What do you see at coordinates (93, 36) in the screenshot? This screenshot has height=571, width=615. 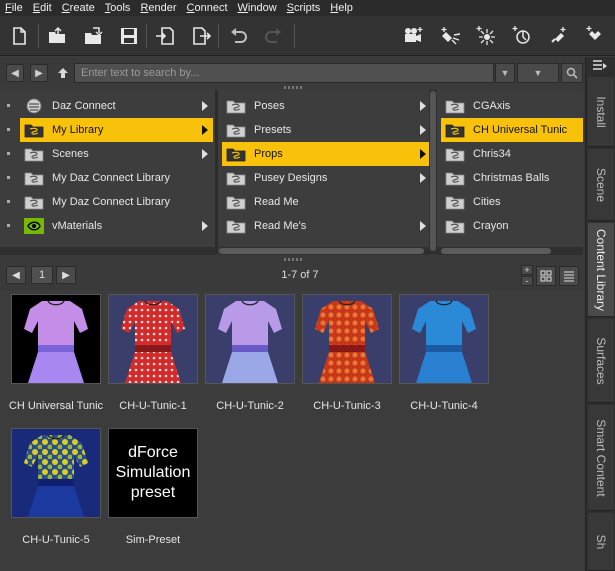 I see `merge-file-icon` at bounding box center [93, 36].